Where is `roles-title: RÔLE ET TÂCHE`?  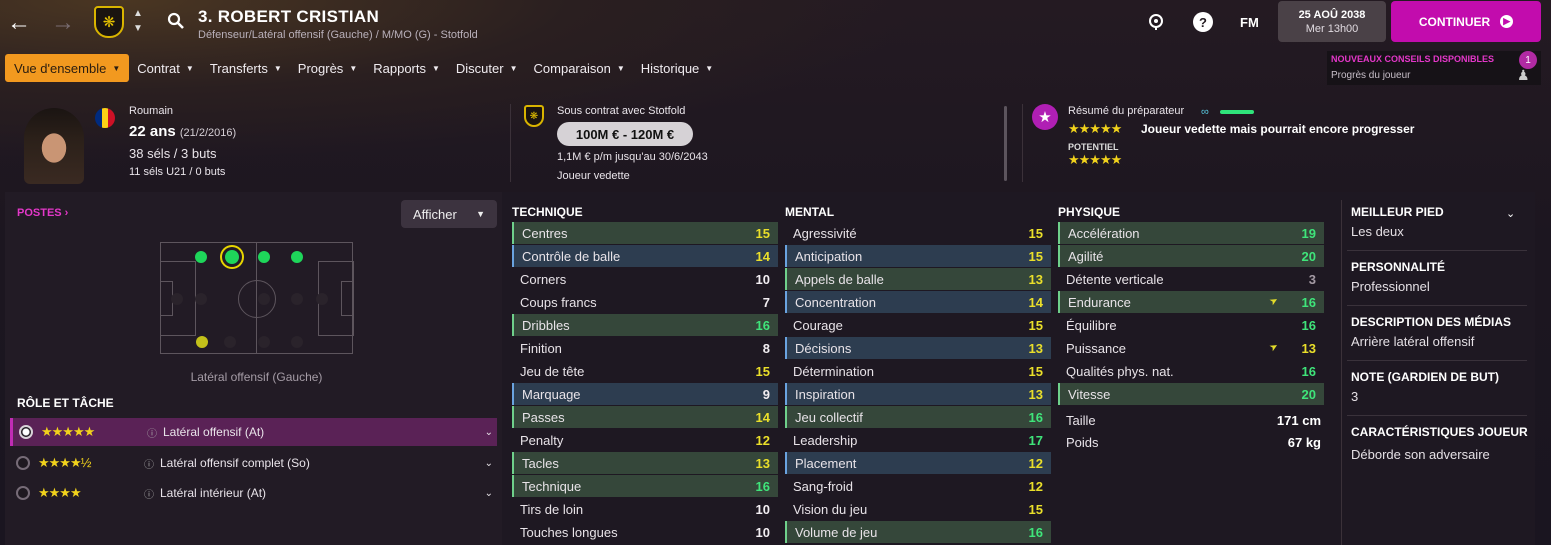 roles-title: RÔLE ET TÂCHE is located at coordinates (65, 403).